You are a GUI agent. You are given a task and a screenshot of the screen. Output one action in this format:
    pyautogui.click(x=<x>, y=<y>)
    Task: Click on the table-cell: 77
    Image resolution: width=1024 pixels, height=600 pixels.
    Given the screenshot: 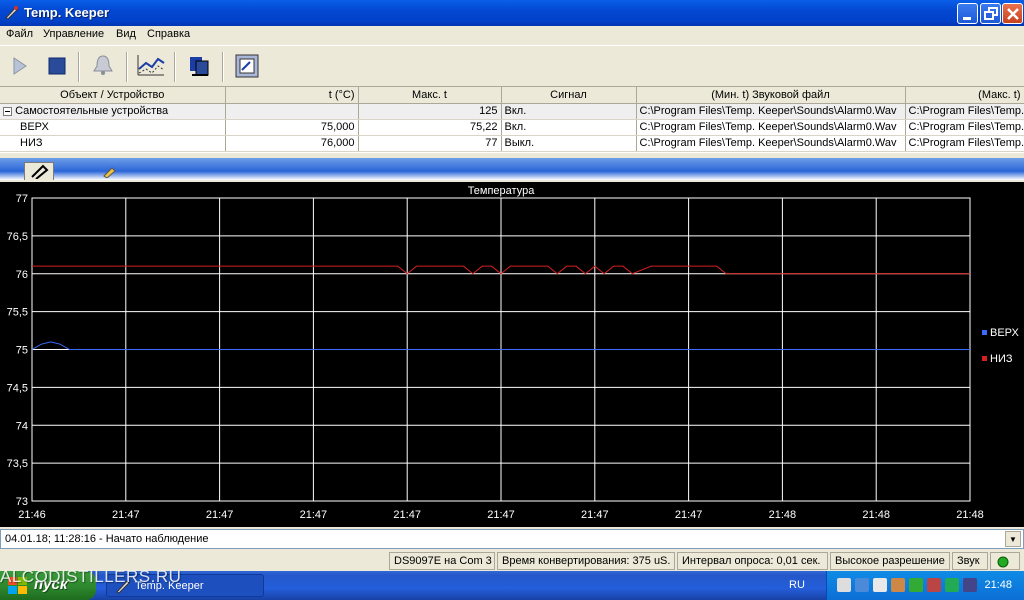 What is the action you would take?
    pyautogui.click(x=430, y=143)
    